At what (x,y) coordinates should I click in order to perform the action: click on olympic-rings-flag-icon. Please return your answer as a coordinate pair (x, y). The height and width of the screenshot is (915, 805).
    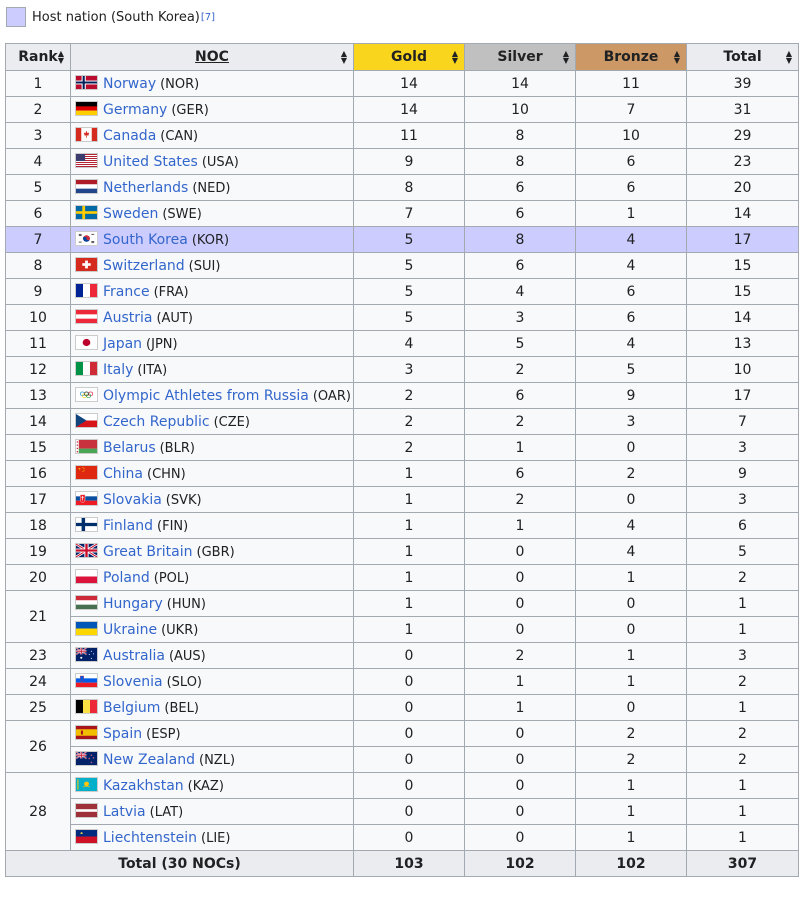
    Looking at the image, I should click on (86, 394).